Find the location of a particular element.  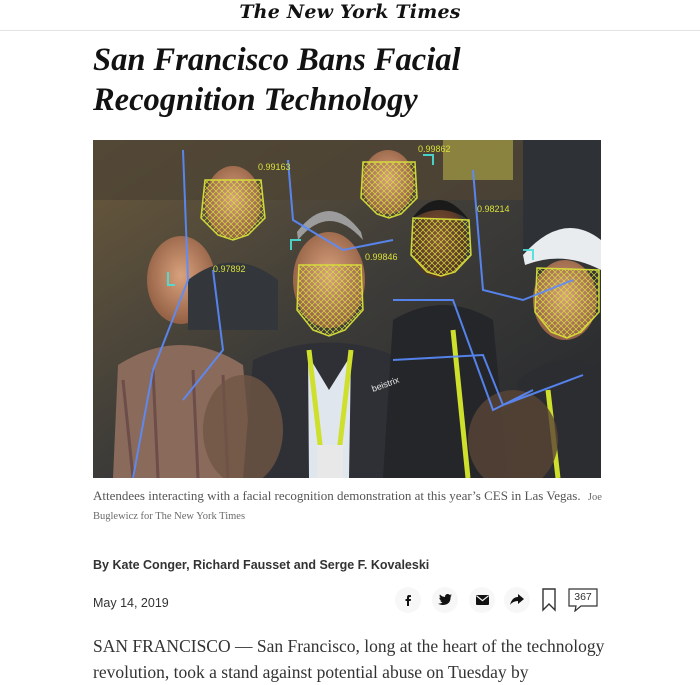

more-share-button is located at coordinates (517, 600).